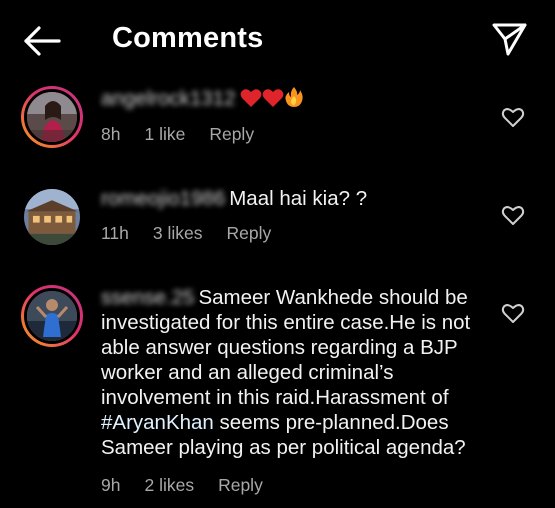 Image resolution: width=555 pixels, height=508 pixels. I want to click on comment-meta: 11h 3 likes Reply, so click(198, 233).